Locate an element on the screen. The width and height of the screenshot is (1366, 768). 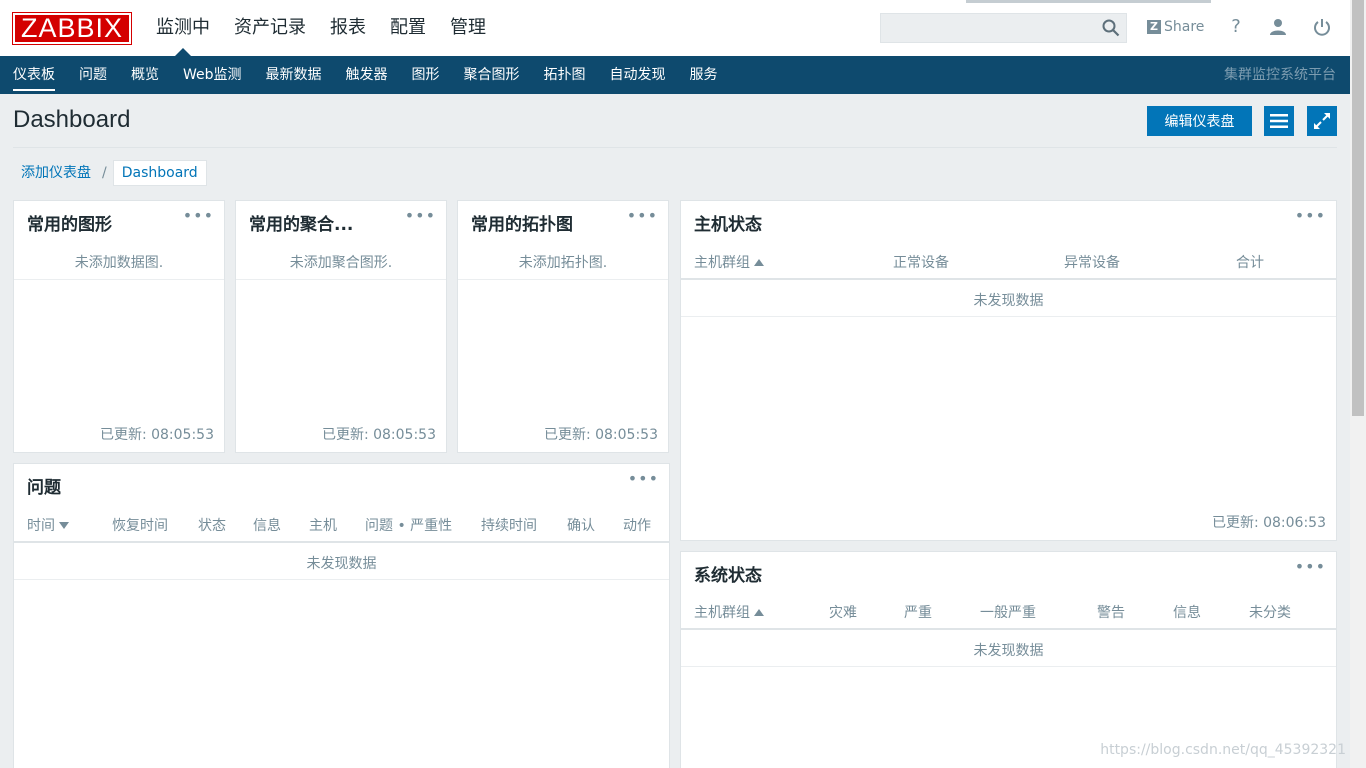
column-header-recovery-time: 恢复时间 is located at coordinates (140, 526).